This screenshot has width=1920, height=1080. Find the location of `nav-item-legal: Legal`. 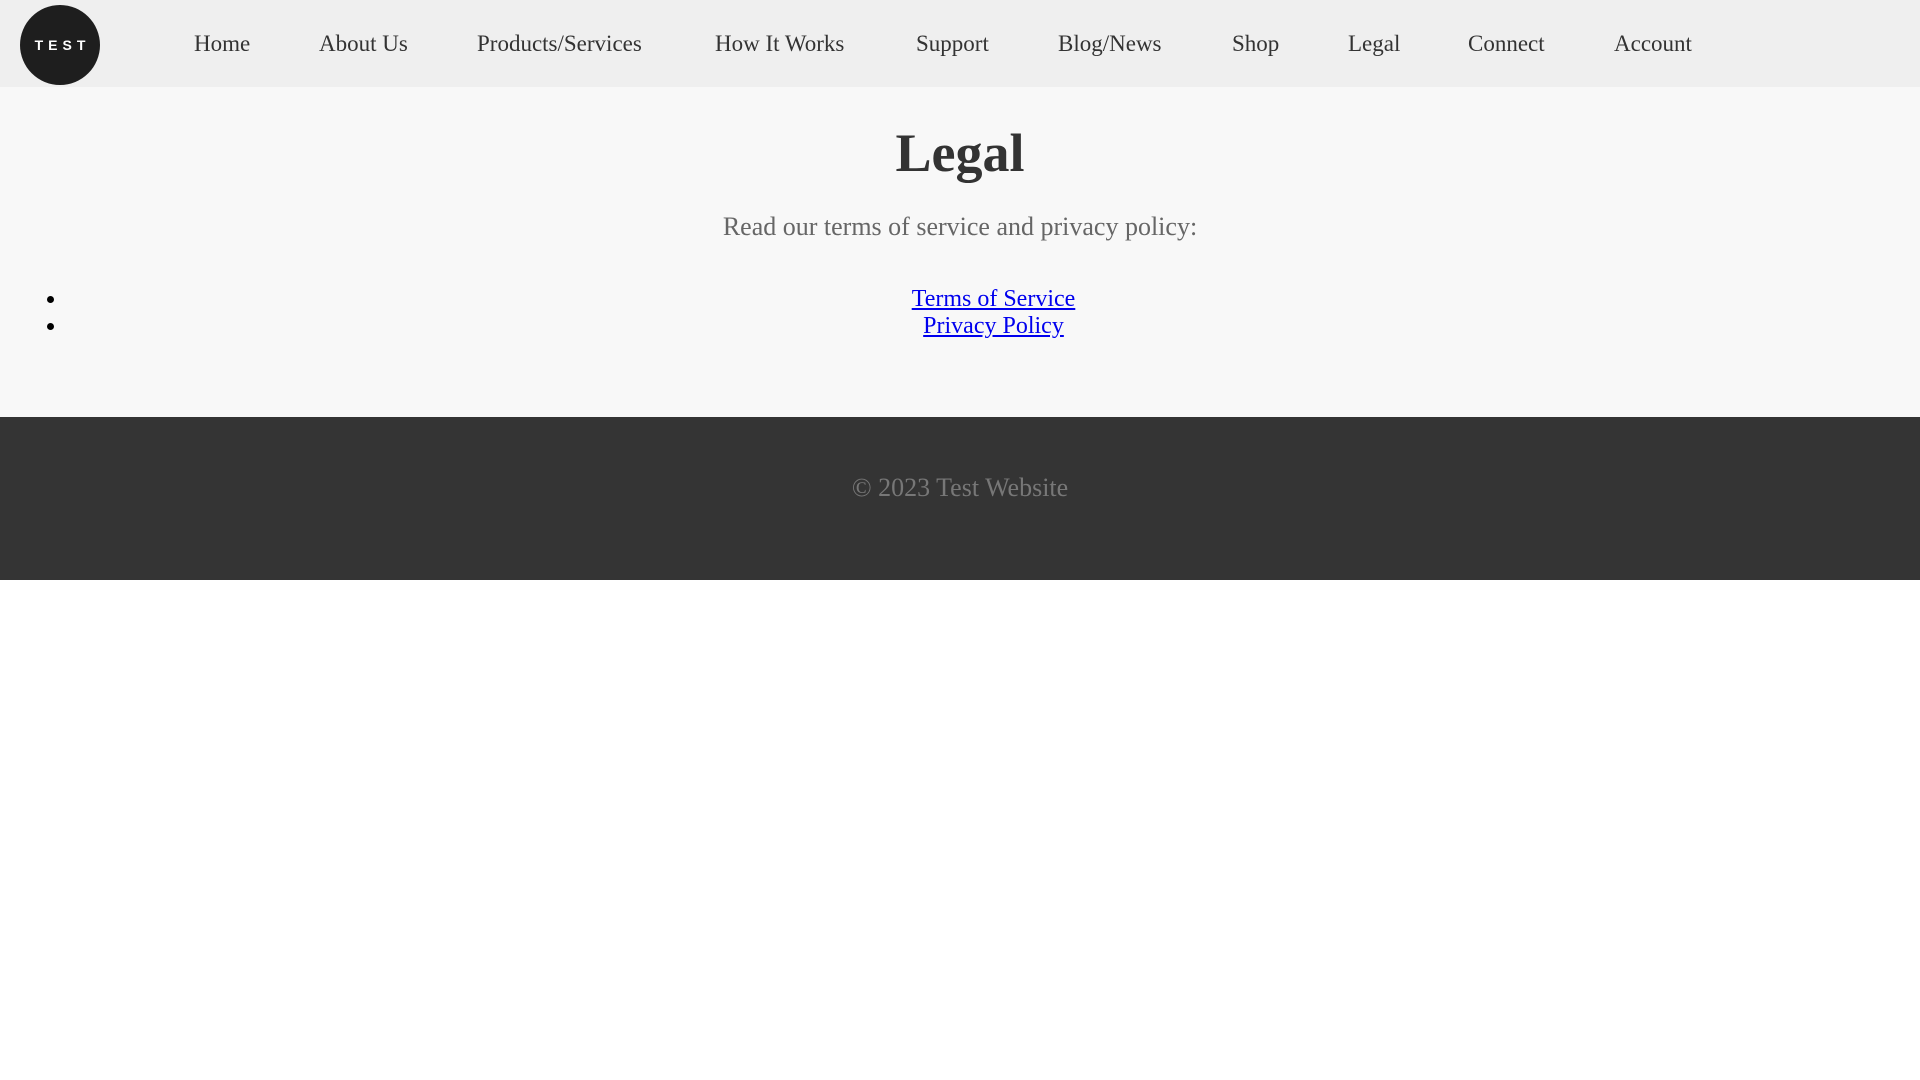

nav-item-legal: Legal is located at coordinates (1374, 43).